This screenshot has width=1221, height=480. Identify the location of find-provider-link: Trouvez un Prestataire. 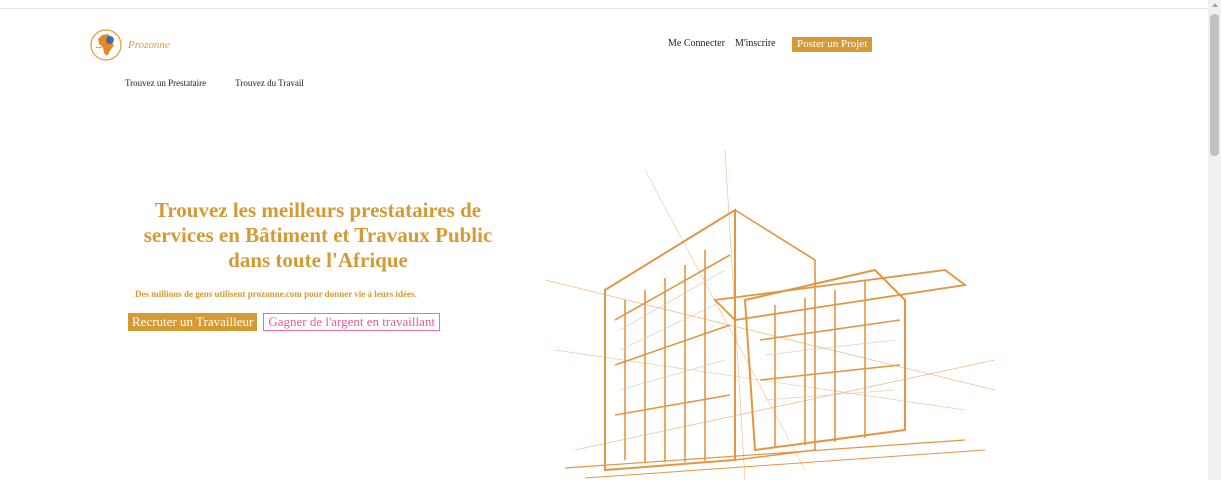
(165, 83).